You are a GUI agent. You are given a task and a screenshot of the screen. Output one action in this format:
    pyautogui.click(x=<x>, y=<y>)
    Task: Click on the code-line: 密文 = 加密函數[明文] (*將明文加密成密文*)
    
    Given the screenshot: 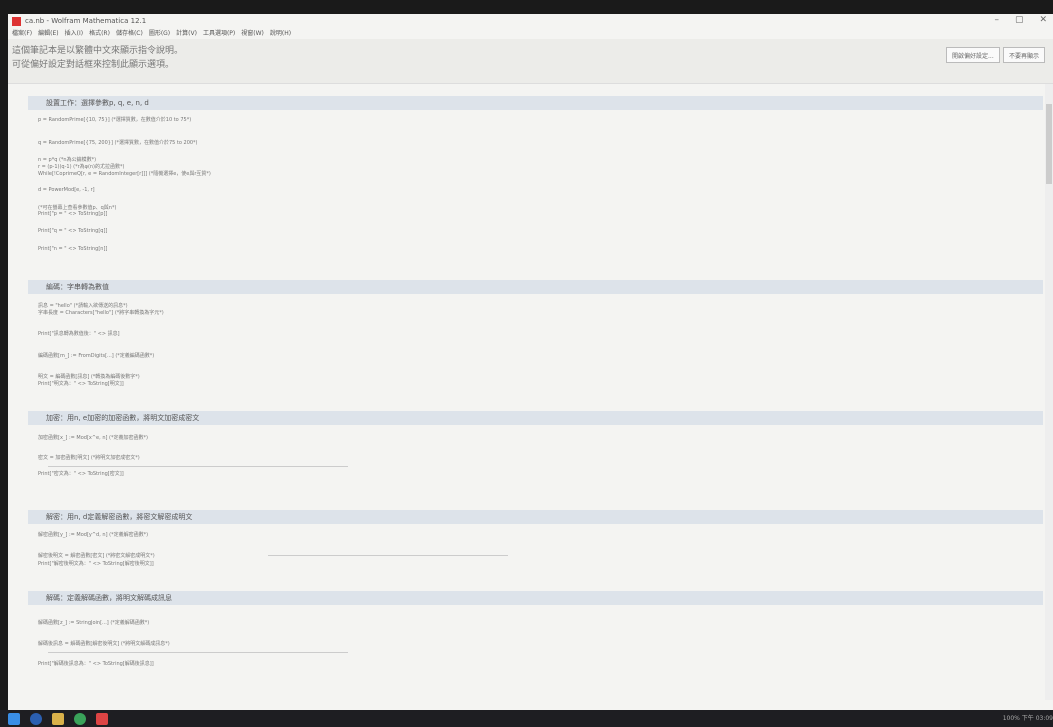 What is the action you would take?
    pyautogui.click(x=89, y=457)
    